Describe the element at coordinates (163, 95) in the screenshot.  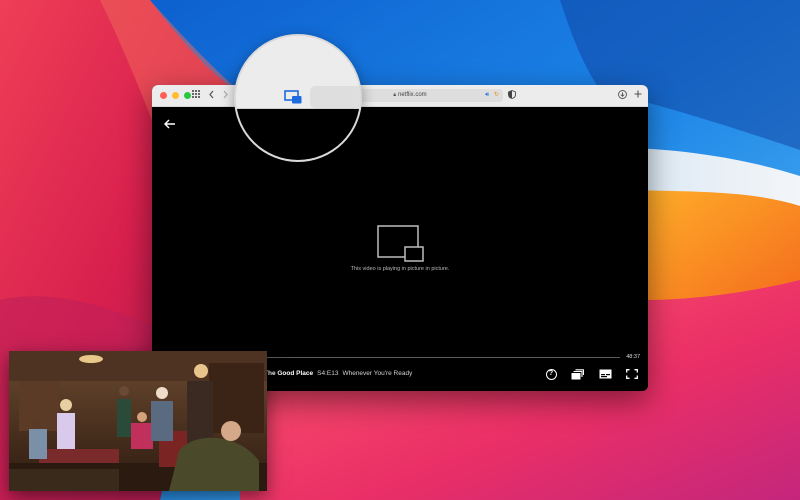
I see `close-window-button` at that location.